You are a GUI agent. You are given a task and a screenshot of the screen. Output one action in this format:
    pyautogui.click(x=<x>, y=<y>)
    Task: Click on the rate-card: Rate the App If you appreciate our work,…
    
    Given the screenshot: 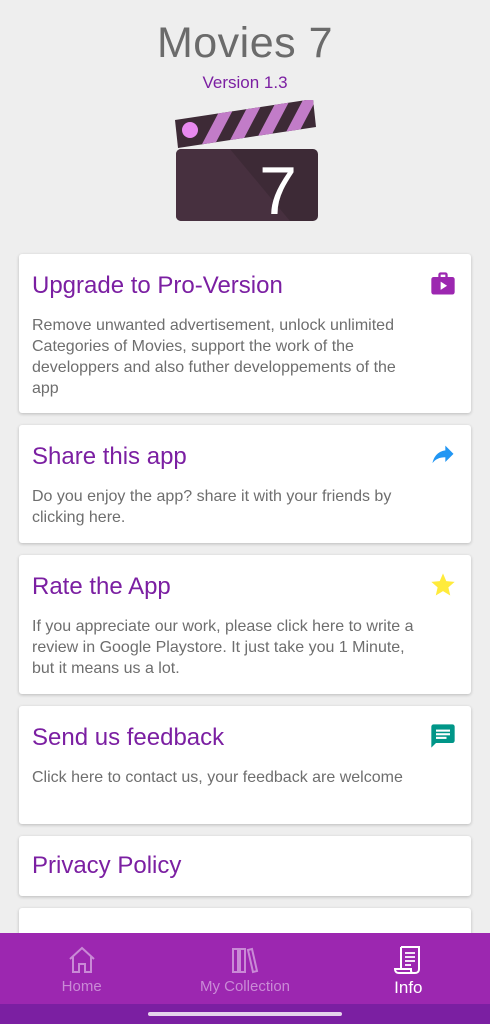 What is the action you would take?
    pyautogui.click(x=245, y=624)
    